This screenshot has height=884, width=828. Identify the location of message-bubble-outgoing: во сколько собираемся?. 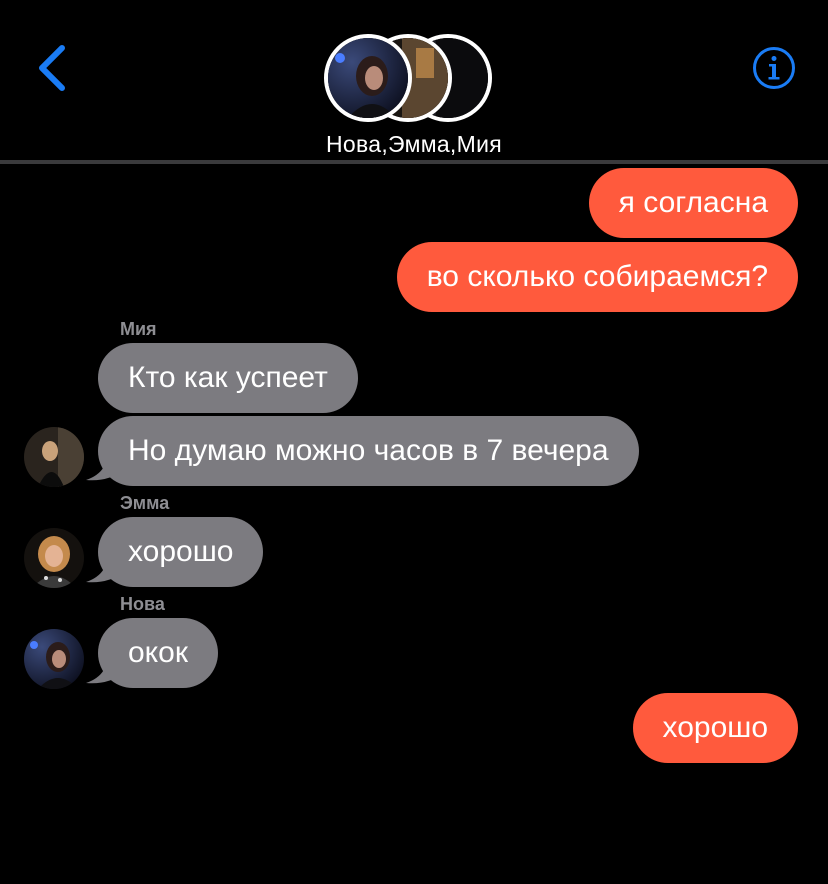
(597, 277).